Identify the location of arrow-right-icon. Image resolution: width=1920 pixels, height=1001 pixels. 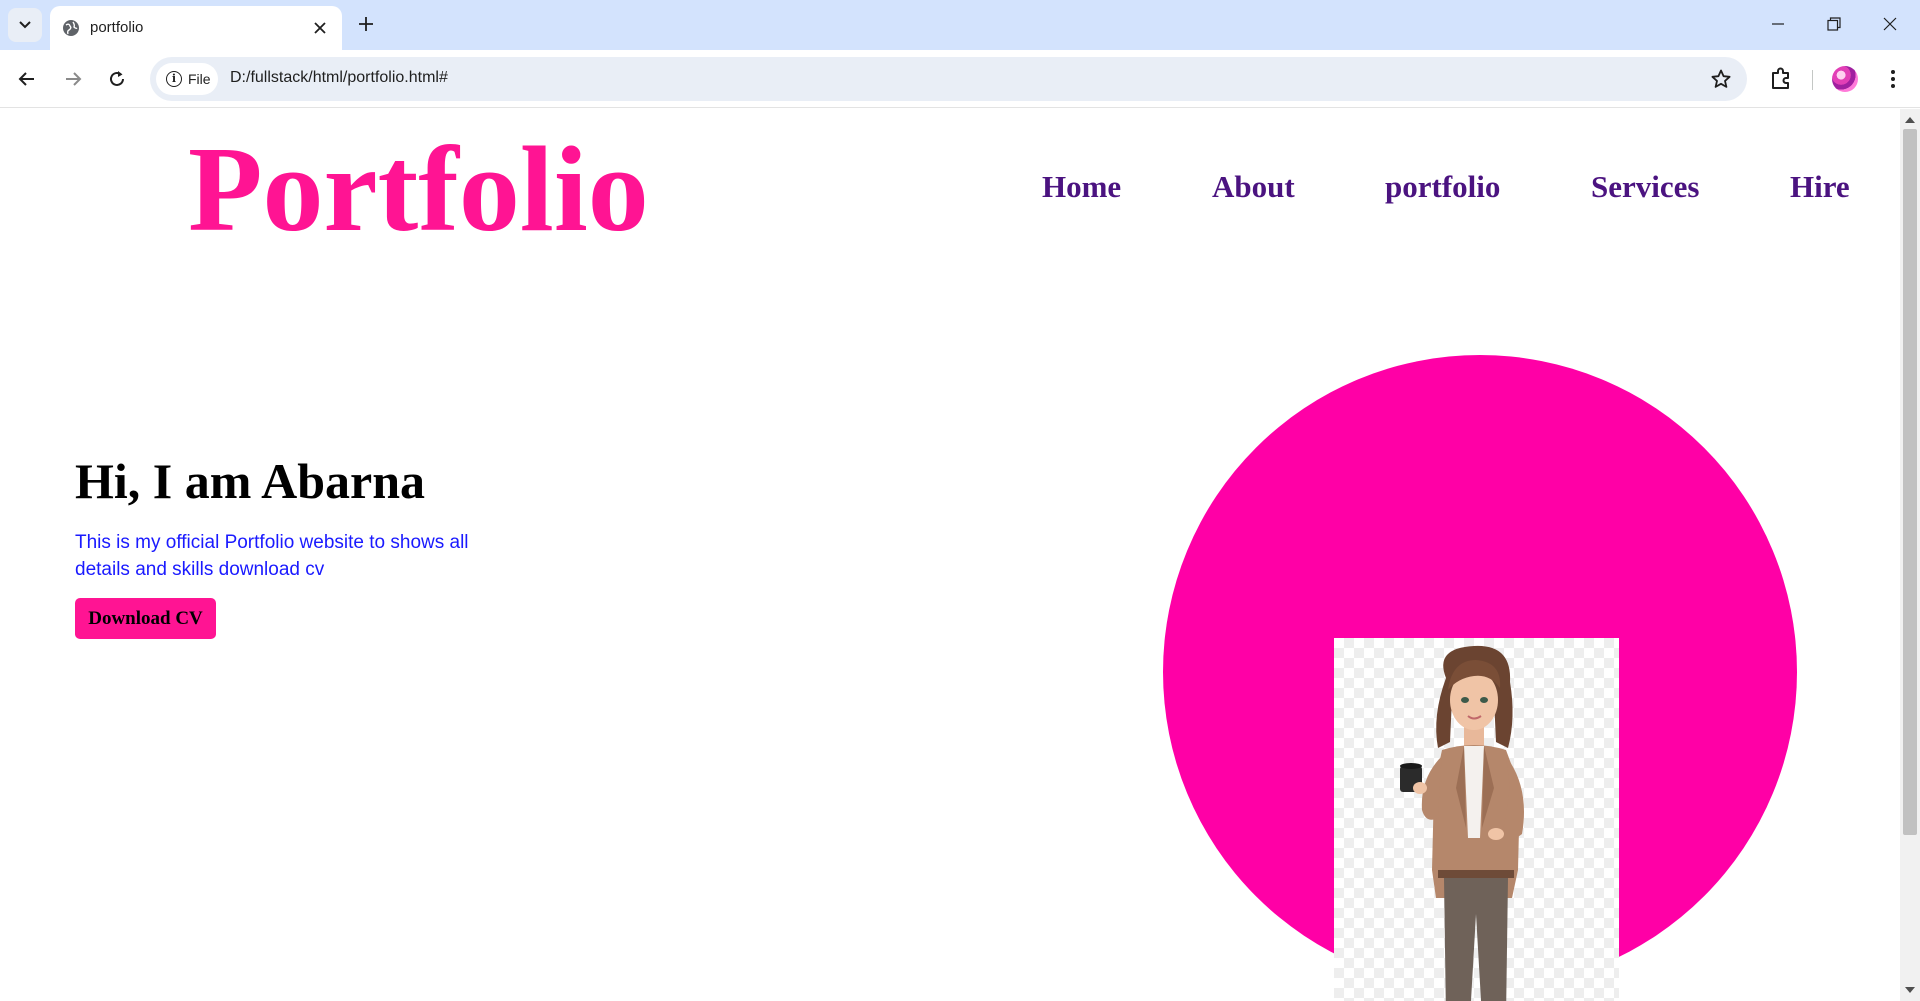
(74, 79).